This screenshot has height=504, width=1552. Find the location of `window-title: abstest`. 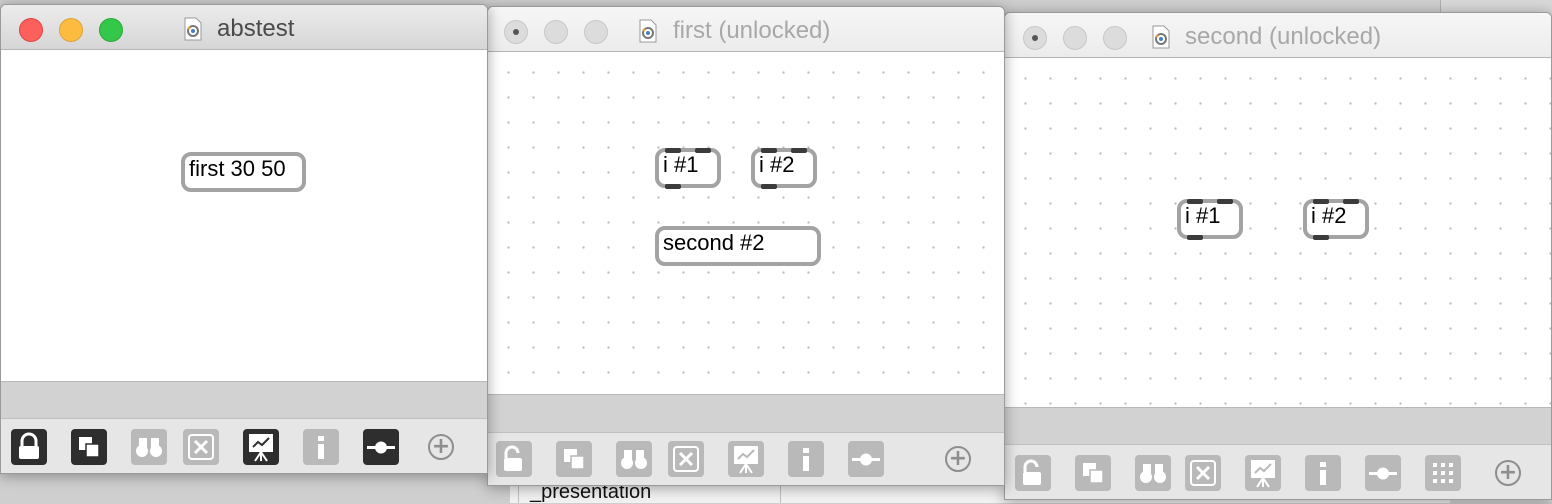

window-title: abstest is located at coordinates (256, 28).